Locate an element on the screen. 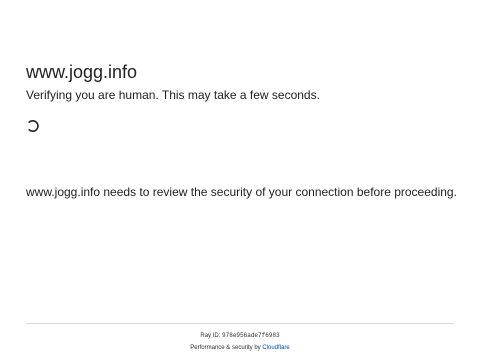  cloudflare-link: Cloudflare is located at coordinates (275, 348).